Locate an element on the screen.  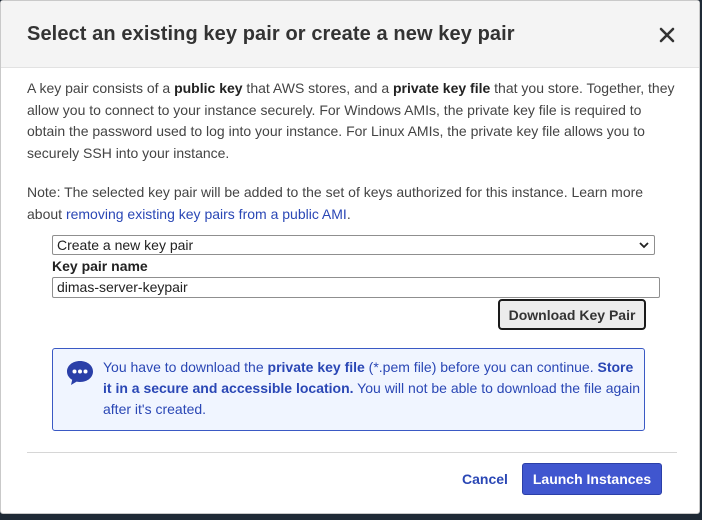
description-public-key: public key is located at coordinates (208, 88).